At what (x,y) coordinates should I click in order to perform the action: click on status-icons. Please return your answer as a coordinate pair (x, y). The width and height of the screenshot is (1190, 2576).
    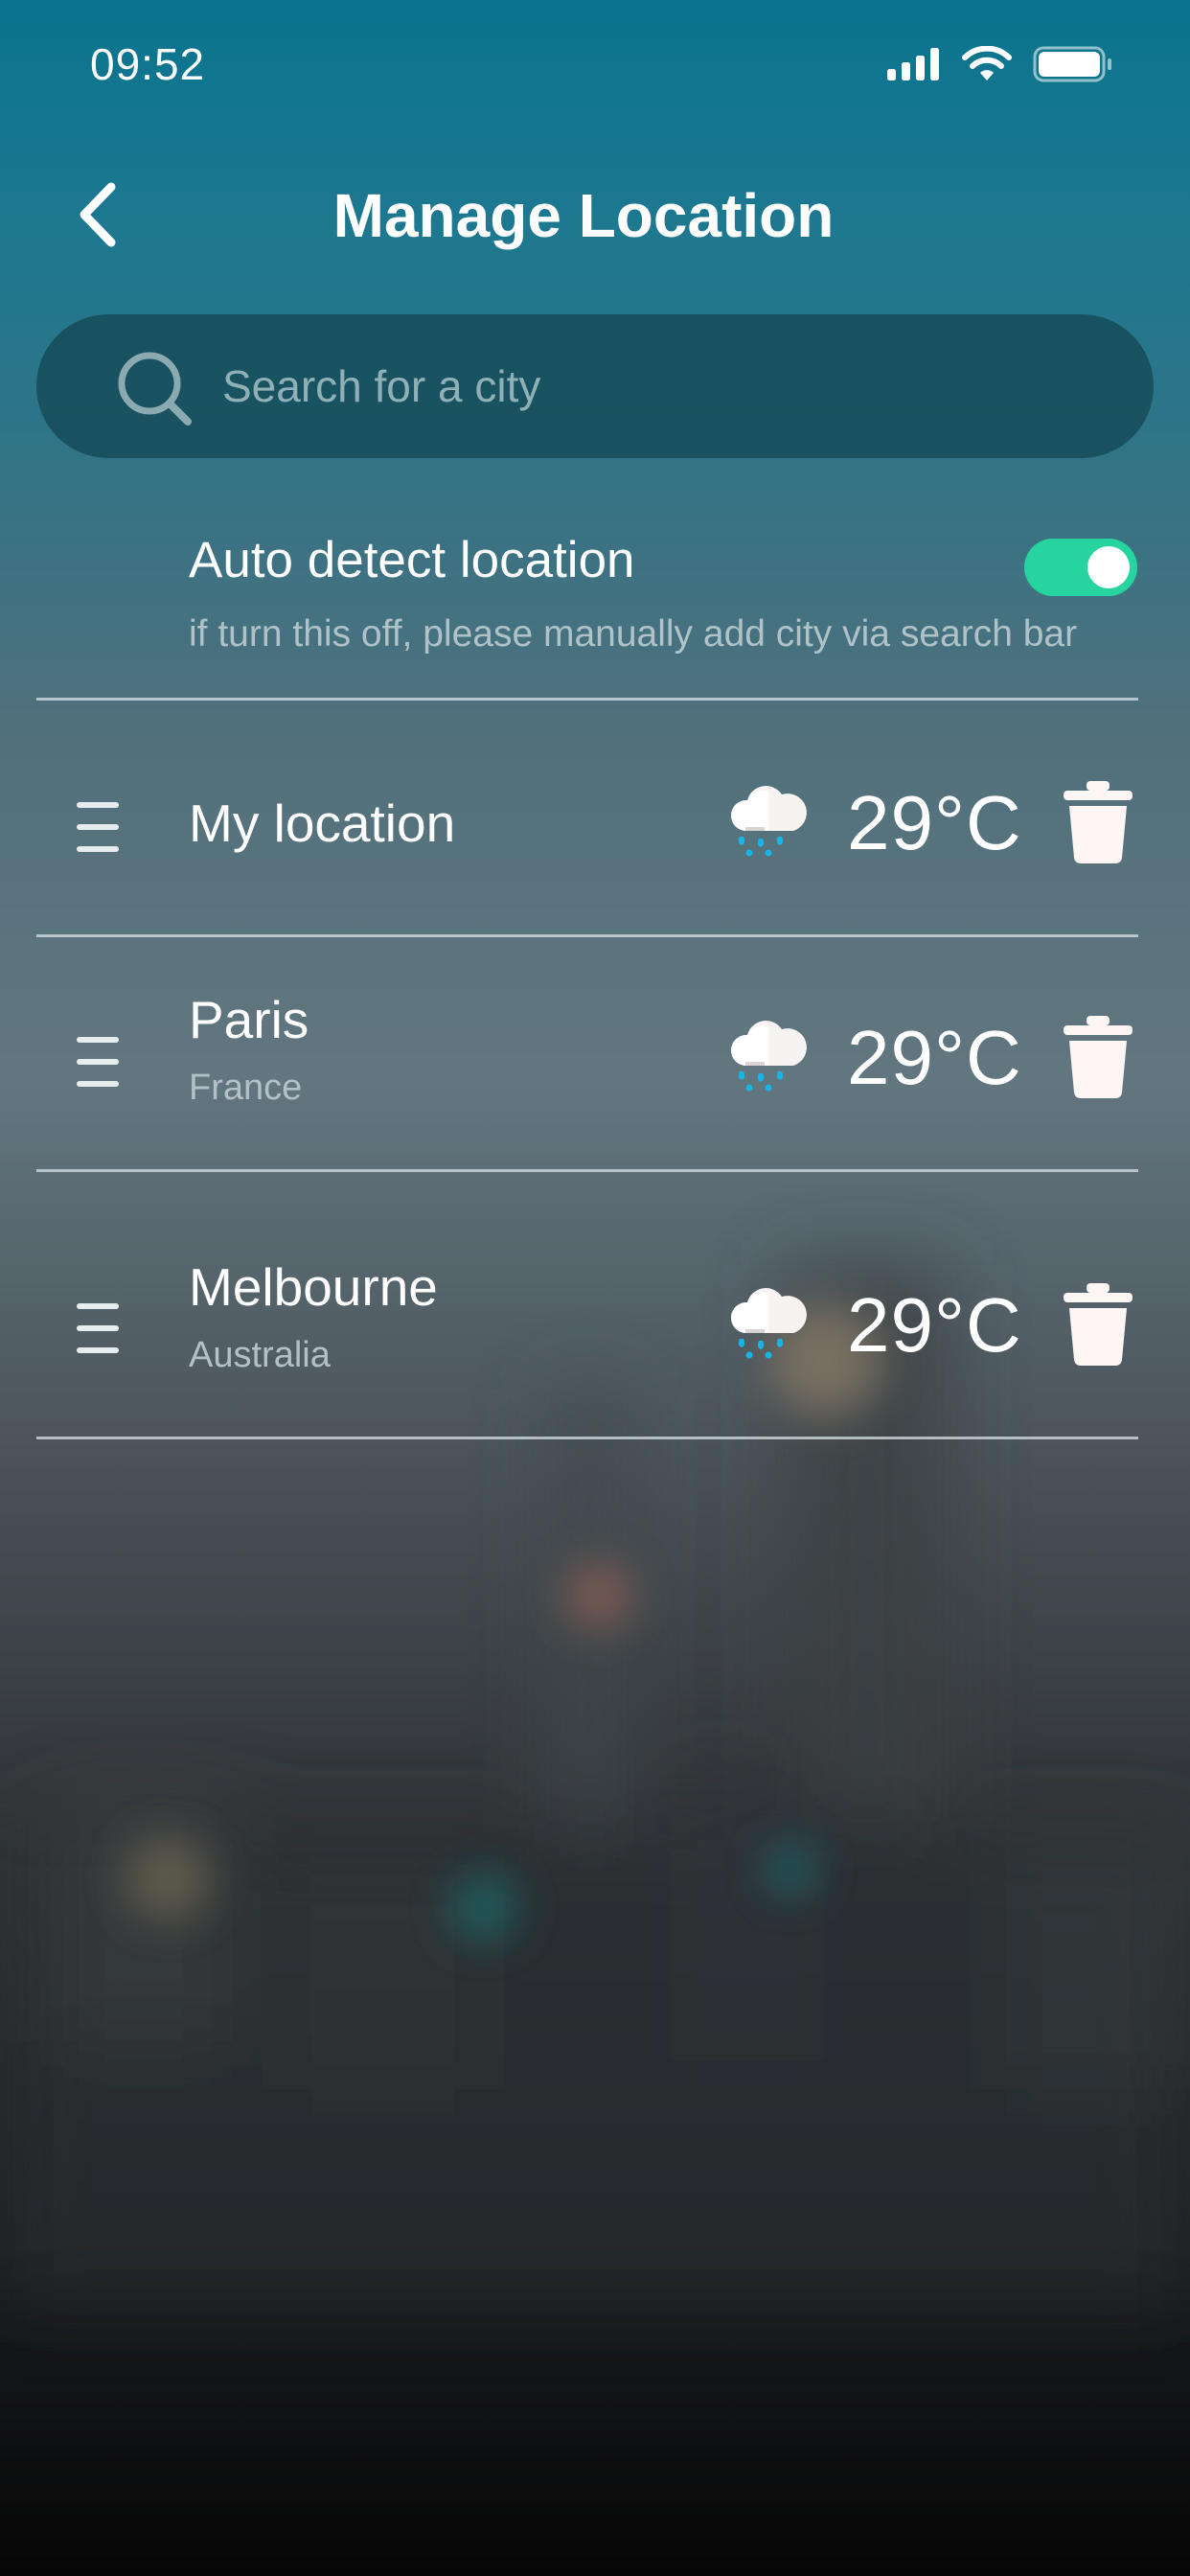
    Looking at the image, I should click on (1000, 66).